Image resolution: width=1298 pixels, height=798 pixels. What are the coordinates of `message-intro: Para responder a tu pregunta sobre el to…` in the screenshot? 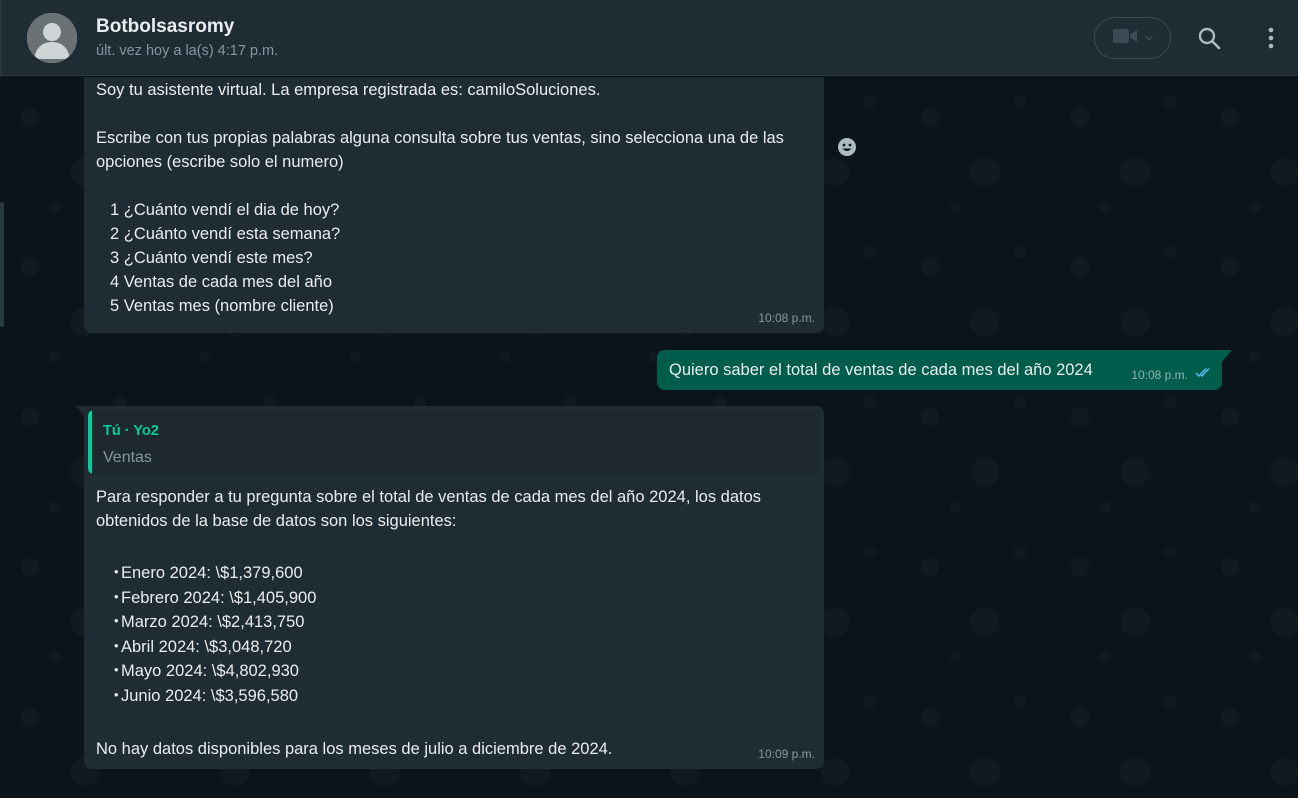 It's located at (429, 509).